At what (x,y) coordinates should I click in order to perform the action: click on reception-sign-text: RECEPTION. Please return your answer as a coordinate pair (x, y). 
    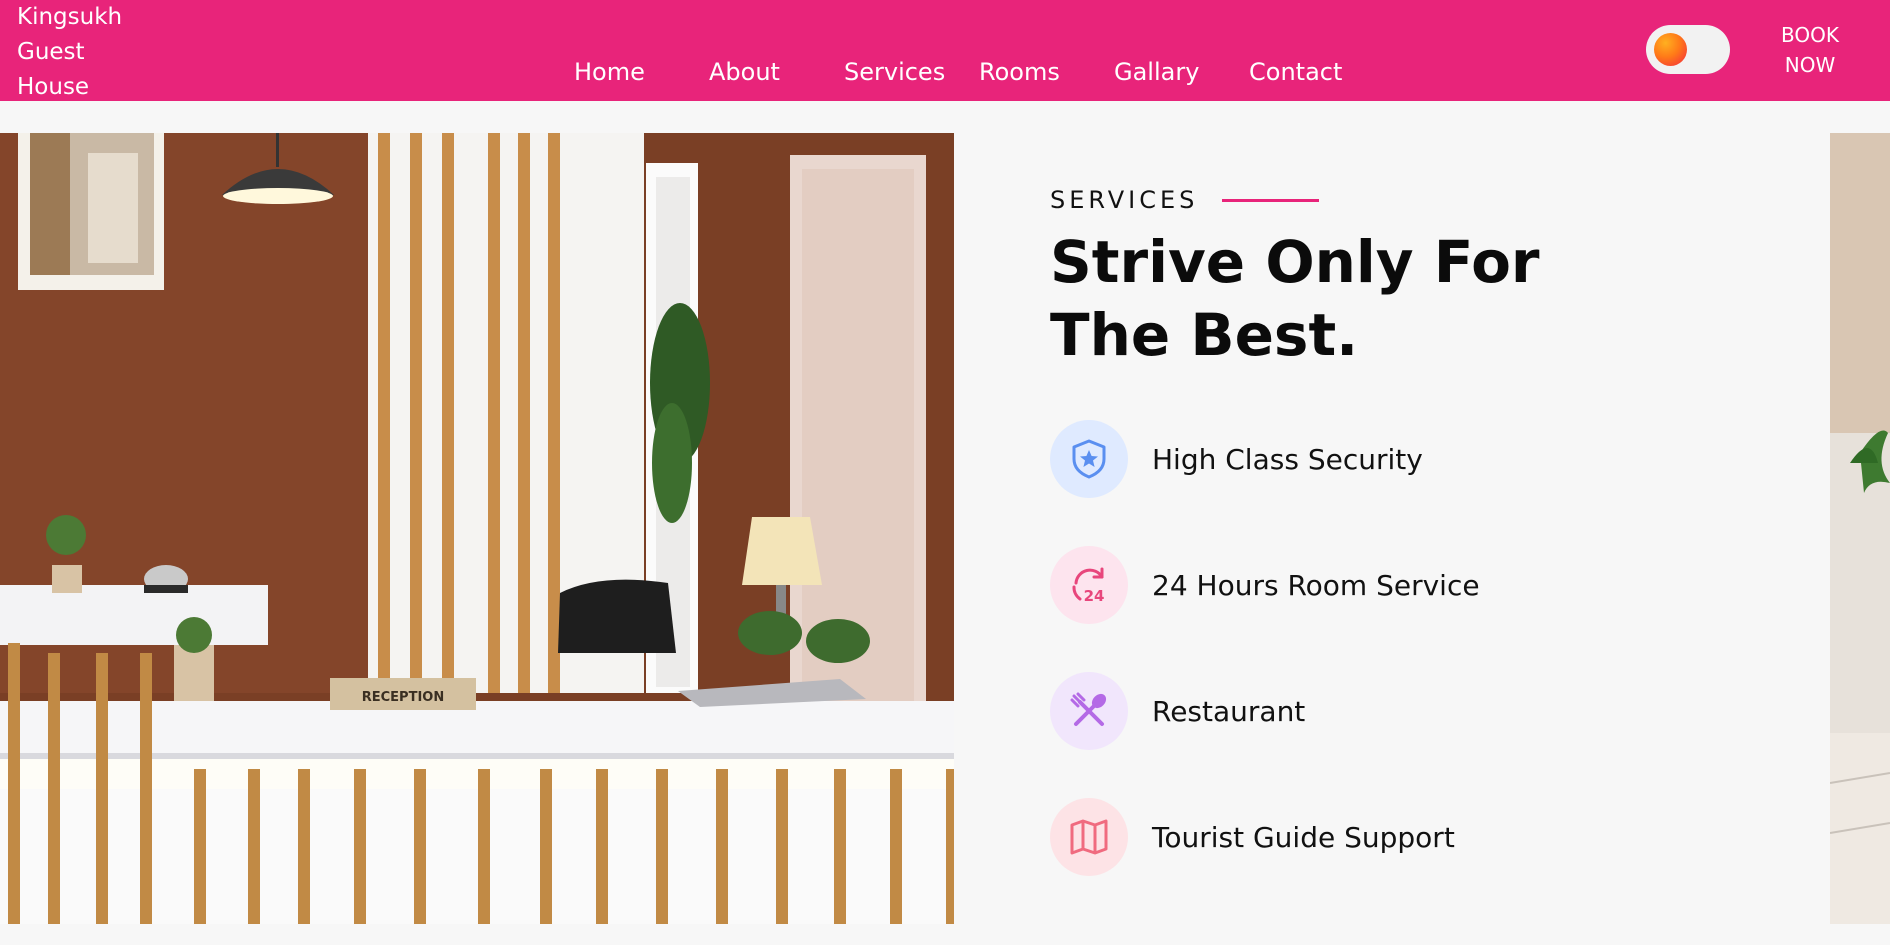
    Looking at the image, I should click on (403, 697).